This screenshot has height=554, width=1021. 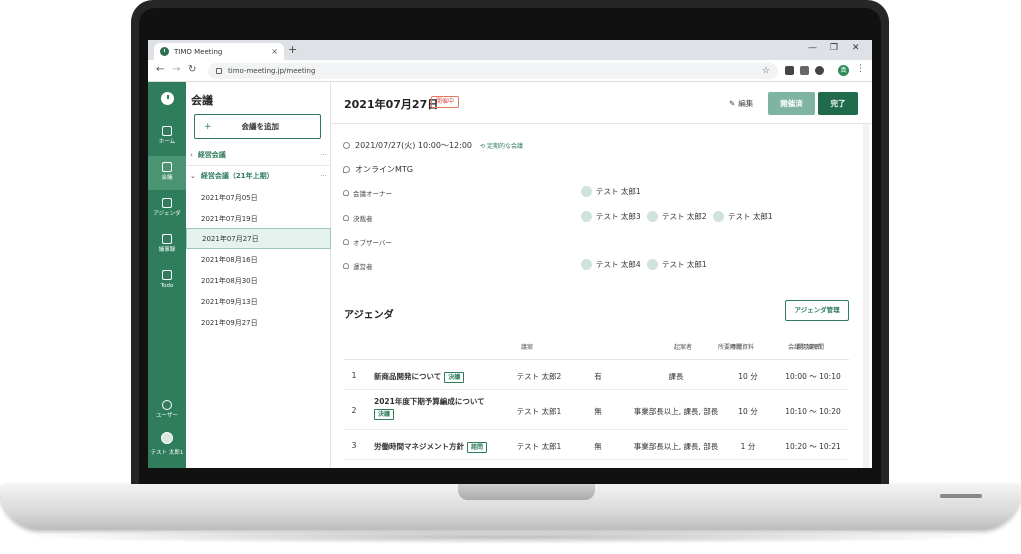 I want to click on scope: 事業部長以上, 課長, 部長, so click(x=676, y=411).